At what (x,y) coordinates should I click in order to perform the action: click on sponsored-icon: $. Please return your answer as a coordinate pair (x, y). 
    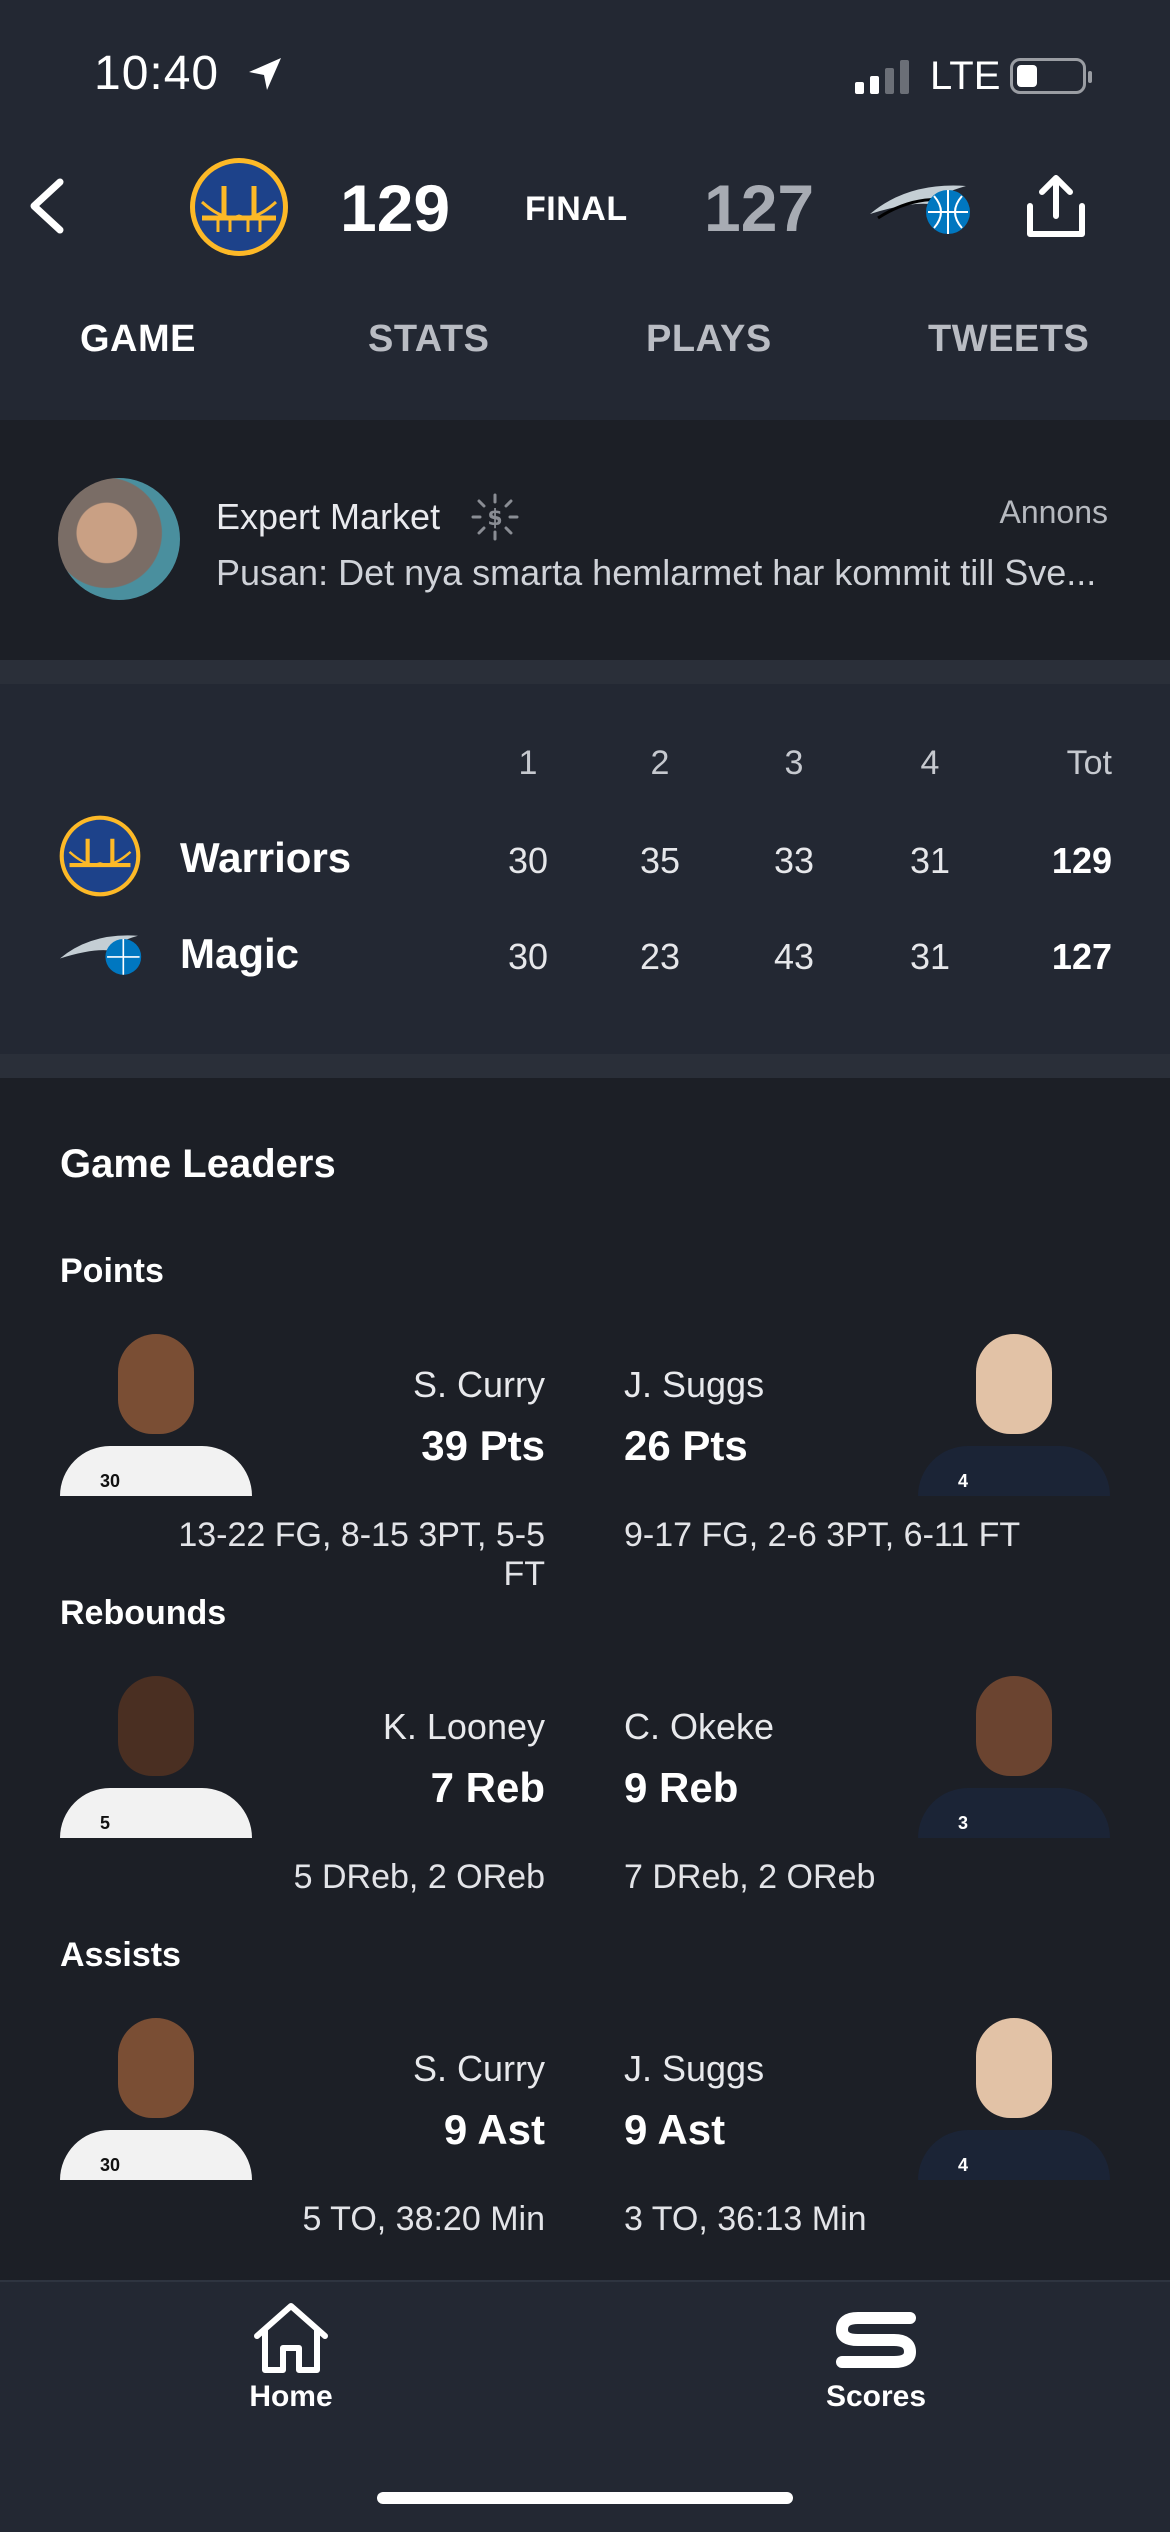
    Looking at the image, I should click on (495, 517).